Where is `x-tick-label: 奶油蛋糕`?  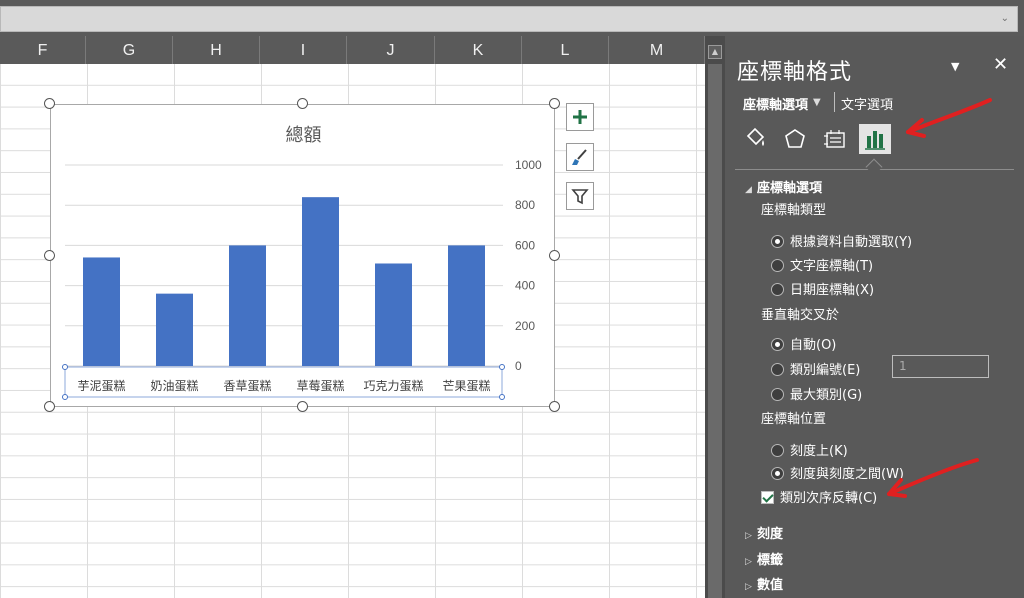 x-tick-label: 奶油蛋糕 is located at coordinates (174, 386).